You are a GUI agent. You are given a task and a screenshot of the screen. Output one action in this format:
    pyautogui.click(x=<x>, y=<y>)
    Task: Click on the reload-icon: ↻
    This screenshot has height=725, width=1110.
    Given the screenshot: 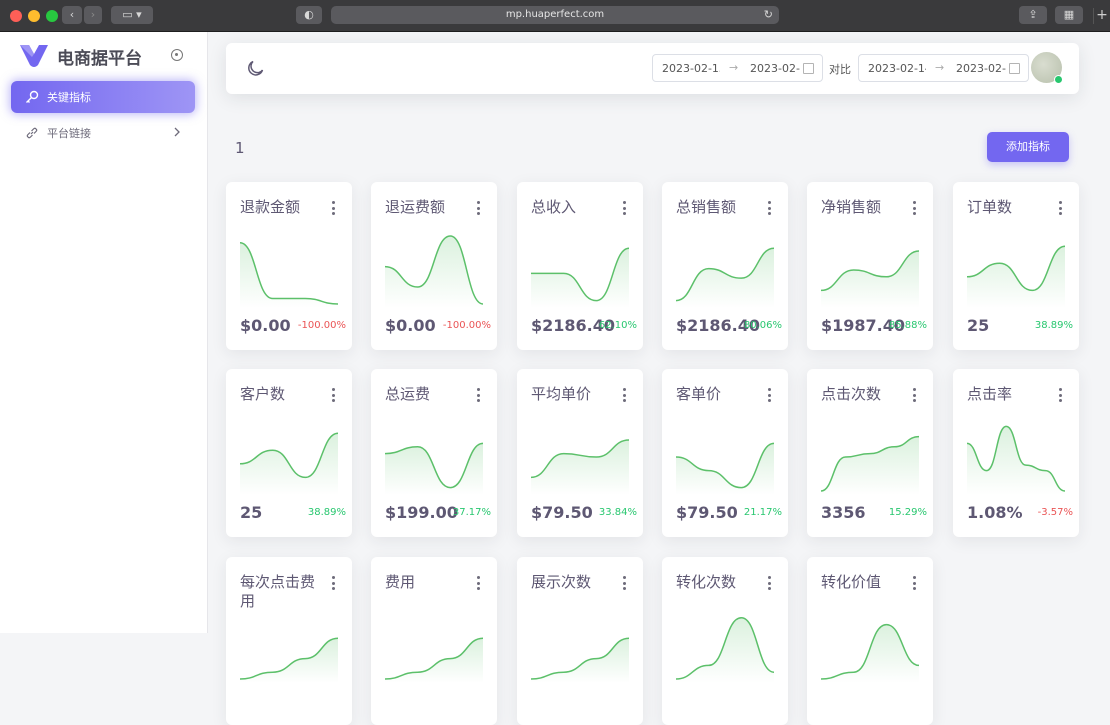 What is the action you would take?
    pyautogui.click(x=768, y=15)
    